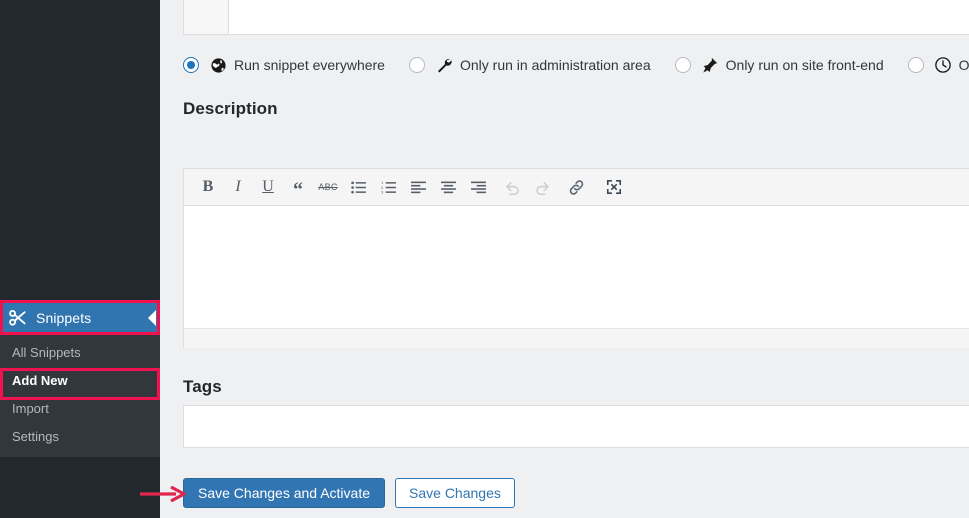 The width and height of the screenshot is (969, 518). I want to click on code-editor-textarea, so click(599, 17).